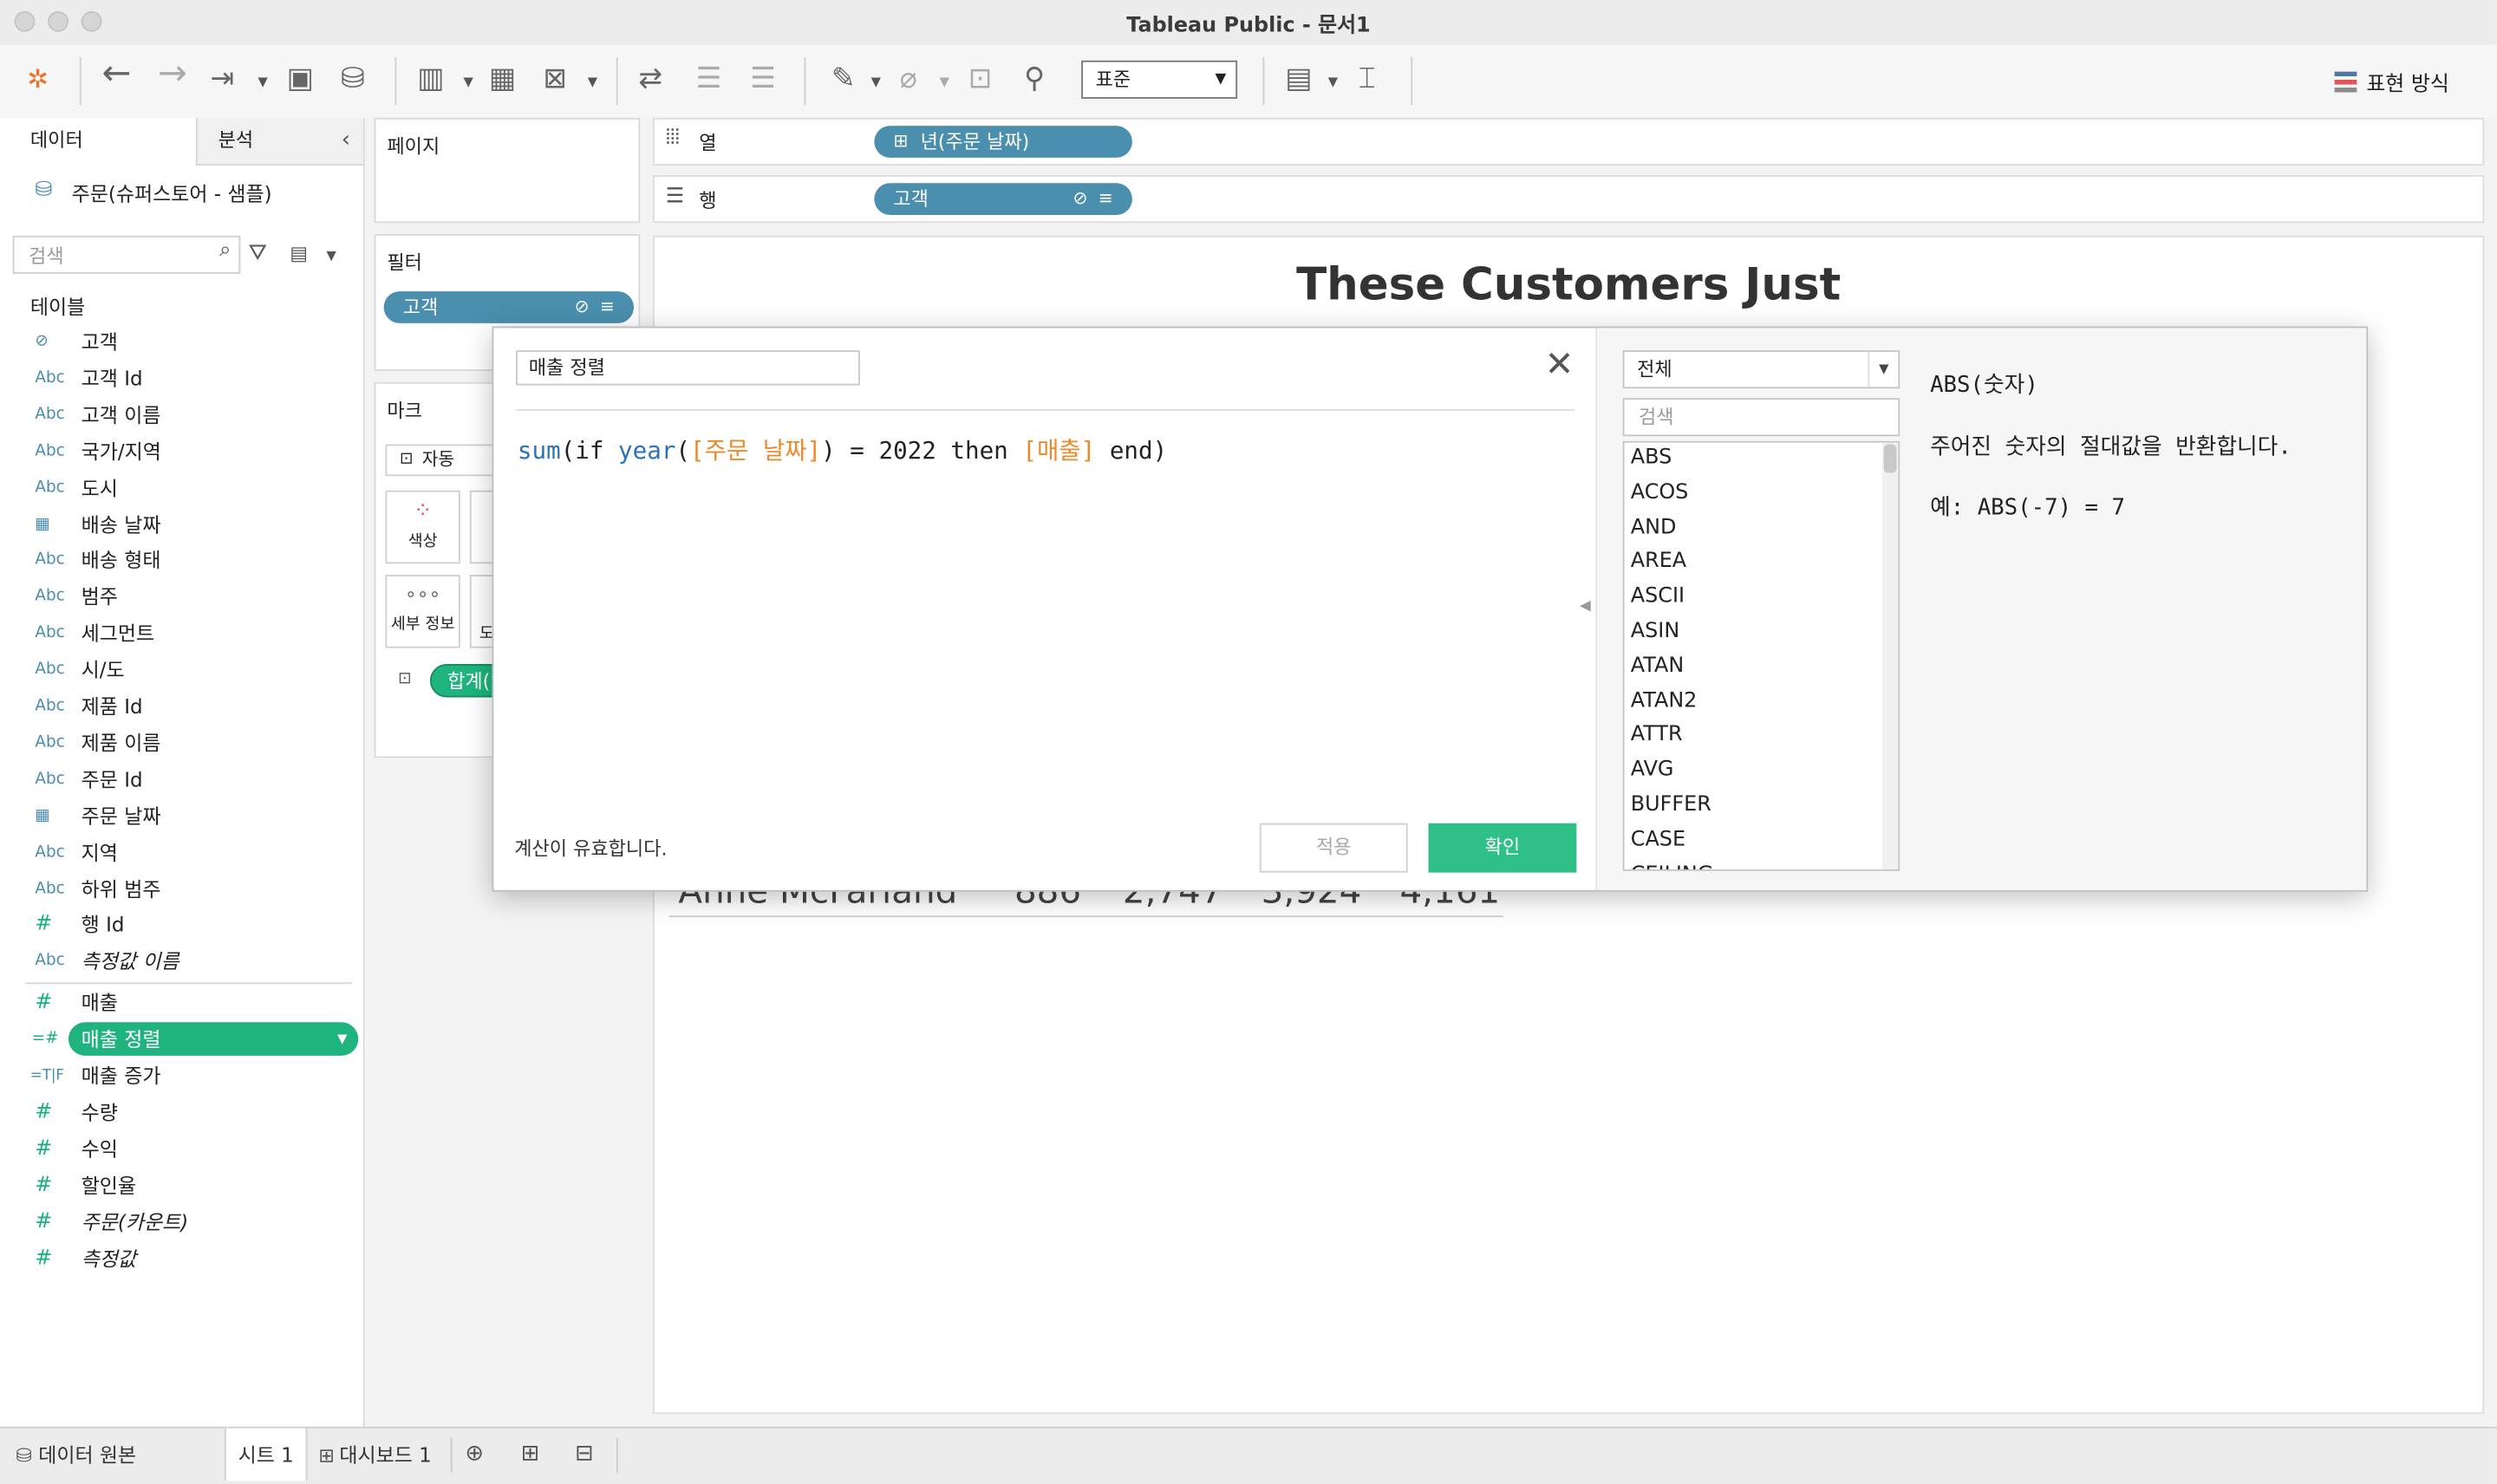 The width and height of the screenshot is (2497, 1484). I want to click on function-list-item: ATAN, so click(1657, 666).